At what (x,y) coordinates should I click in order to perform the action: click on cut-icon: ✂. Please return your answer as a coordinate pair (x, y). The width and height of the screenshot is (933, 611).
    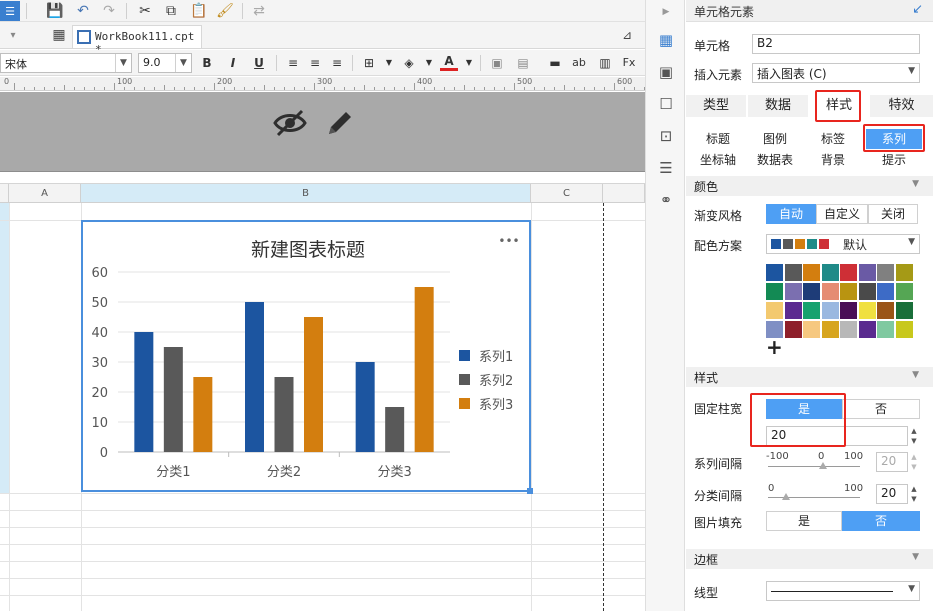
    Looking at the image, I should click on (145, 11).